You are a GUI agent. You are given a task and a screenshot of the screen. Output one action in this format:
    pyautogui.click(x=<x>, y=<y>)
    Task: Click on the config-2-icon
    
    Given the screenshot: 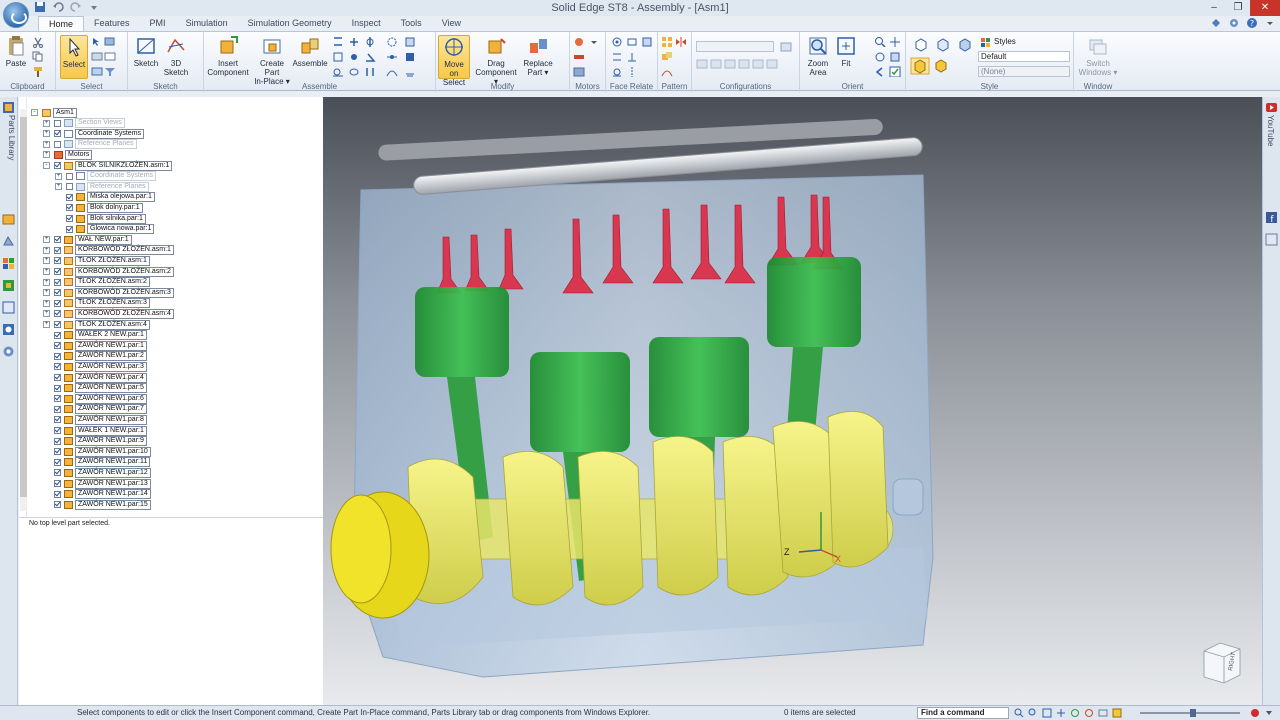 What is the action you would take?
    pyautogui.click(x=716, y=63)
    